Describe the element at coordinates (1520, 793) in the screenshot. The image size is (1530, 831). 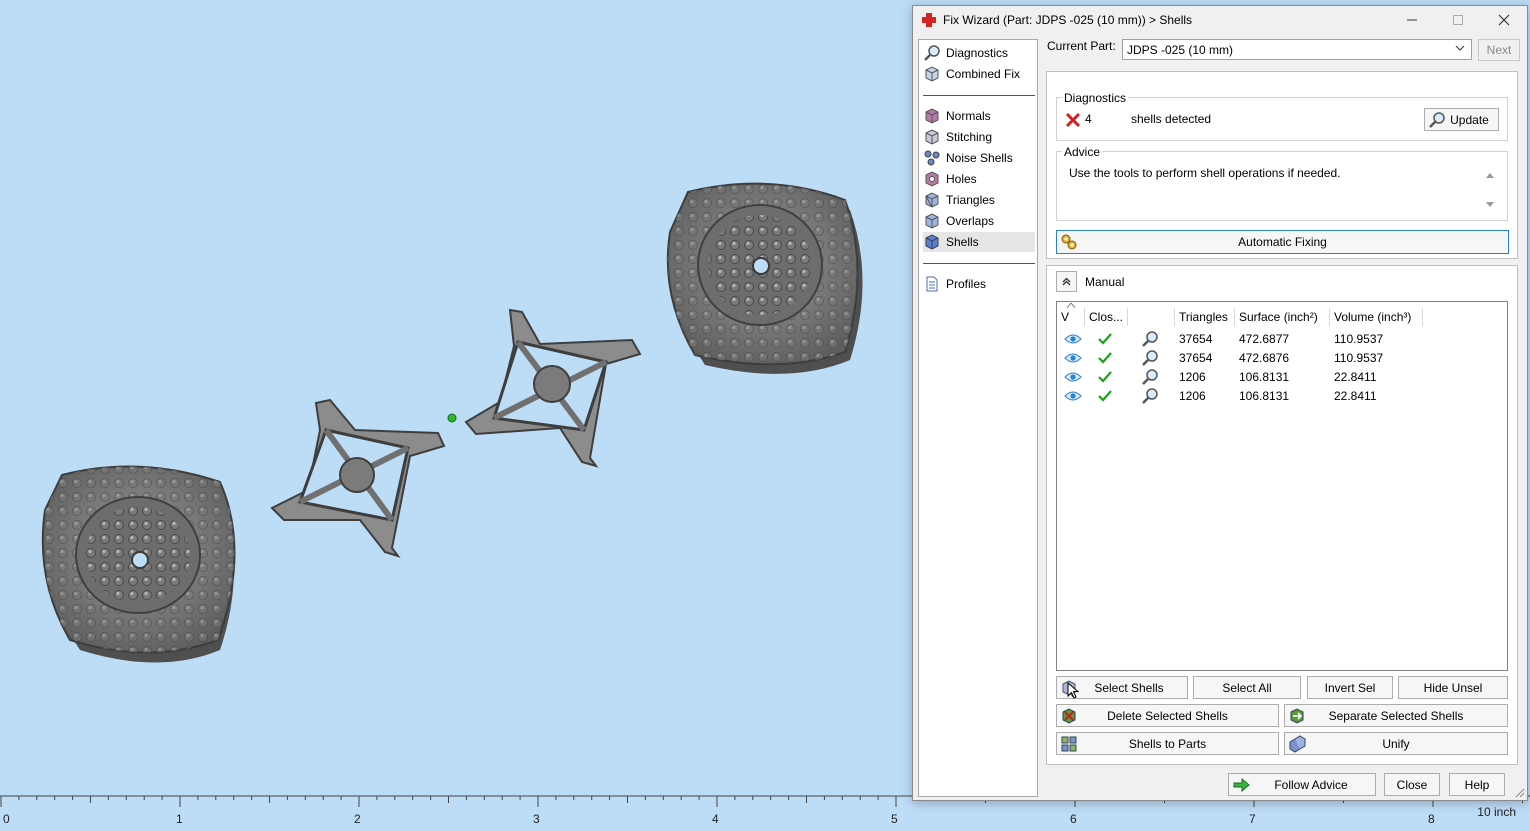
I see `resize-grip-icon` at that location.